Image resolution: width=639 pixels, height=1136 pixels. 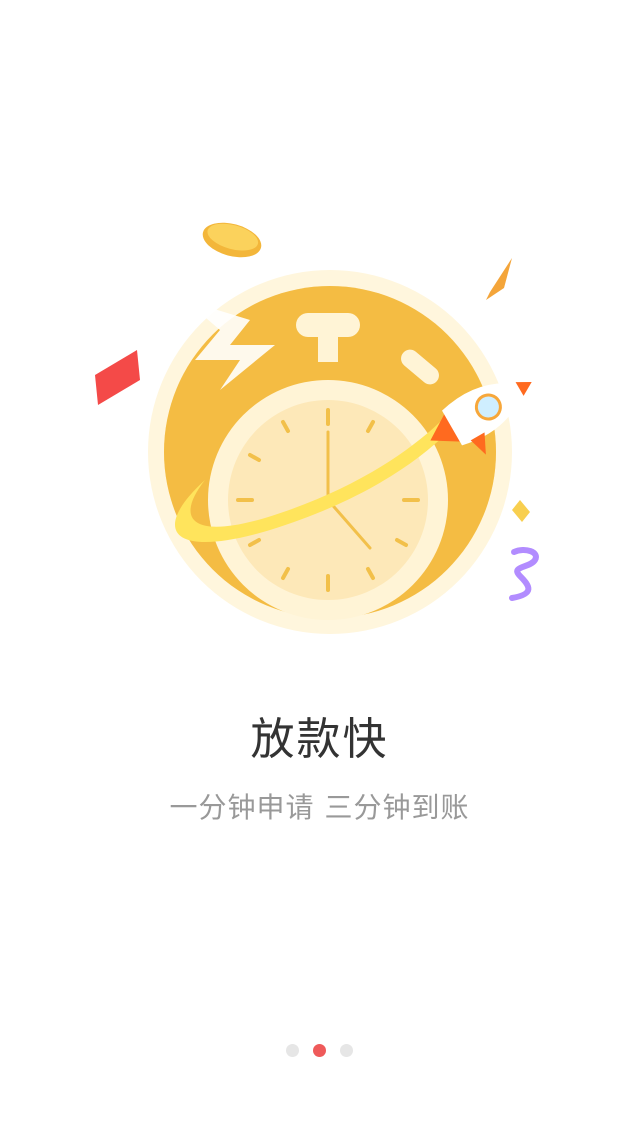 I want to click on orange-confetti-icon, so click(x=499, y=279).